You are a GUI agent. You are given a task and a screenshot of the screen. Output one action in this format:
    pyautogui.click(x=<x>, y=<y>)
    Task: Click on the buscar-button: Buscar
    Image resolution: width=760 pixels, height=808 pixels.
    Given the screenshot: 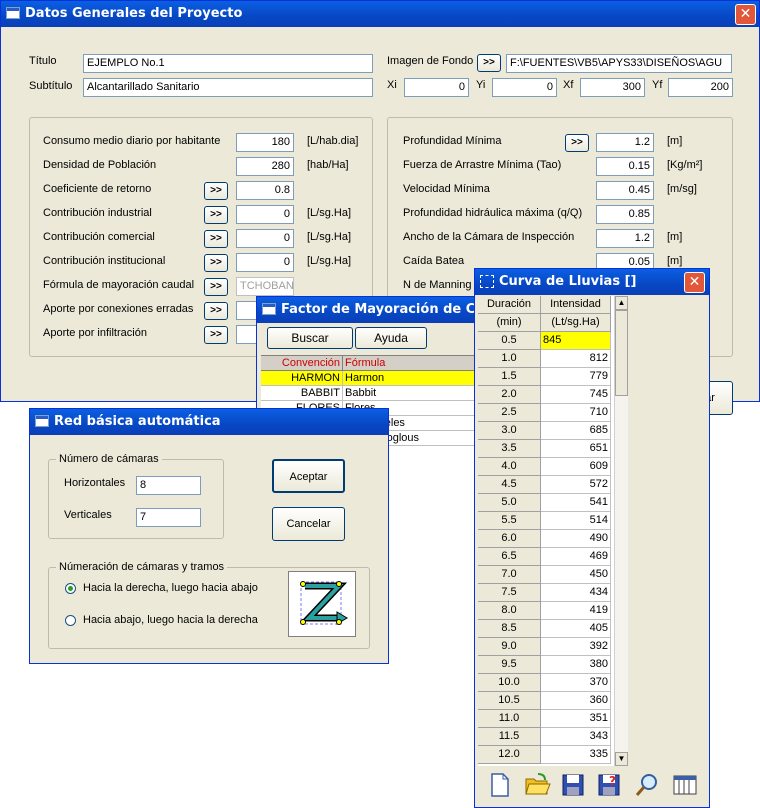 What is the action you would take?
    pyautogui.click(x=310, y=338)
    